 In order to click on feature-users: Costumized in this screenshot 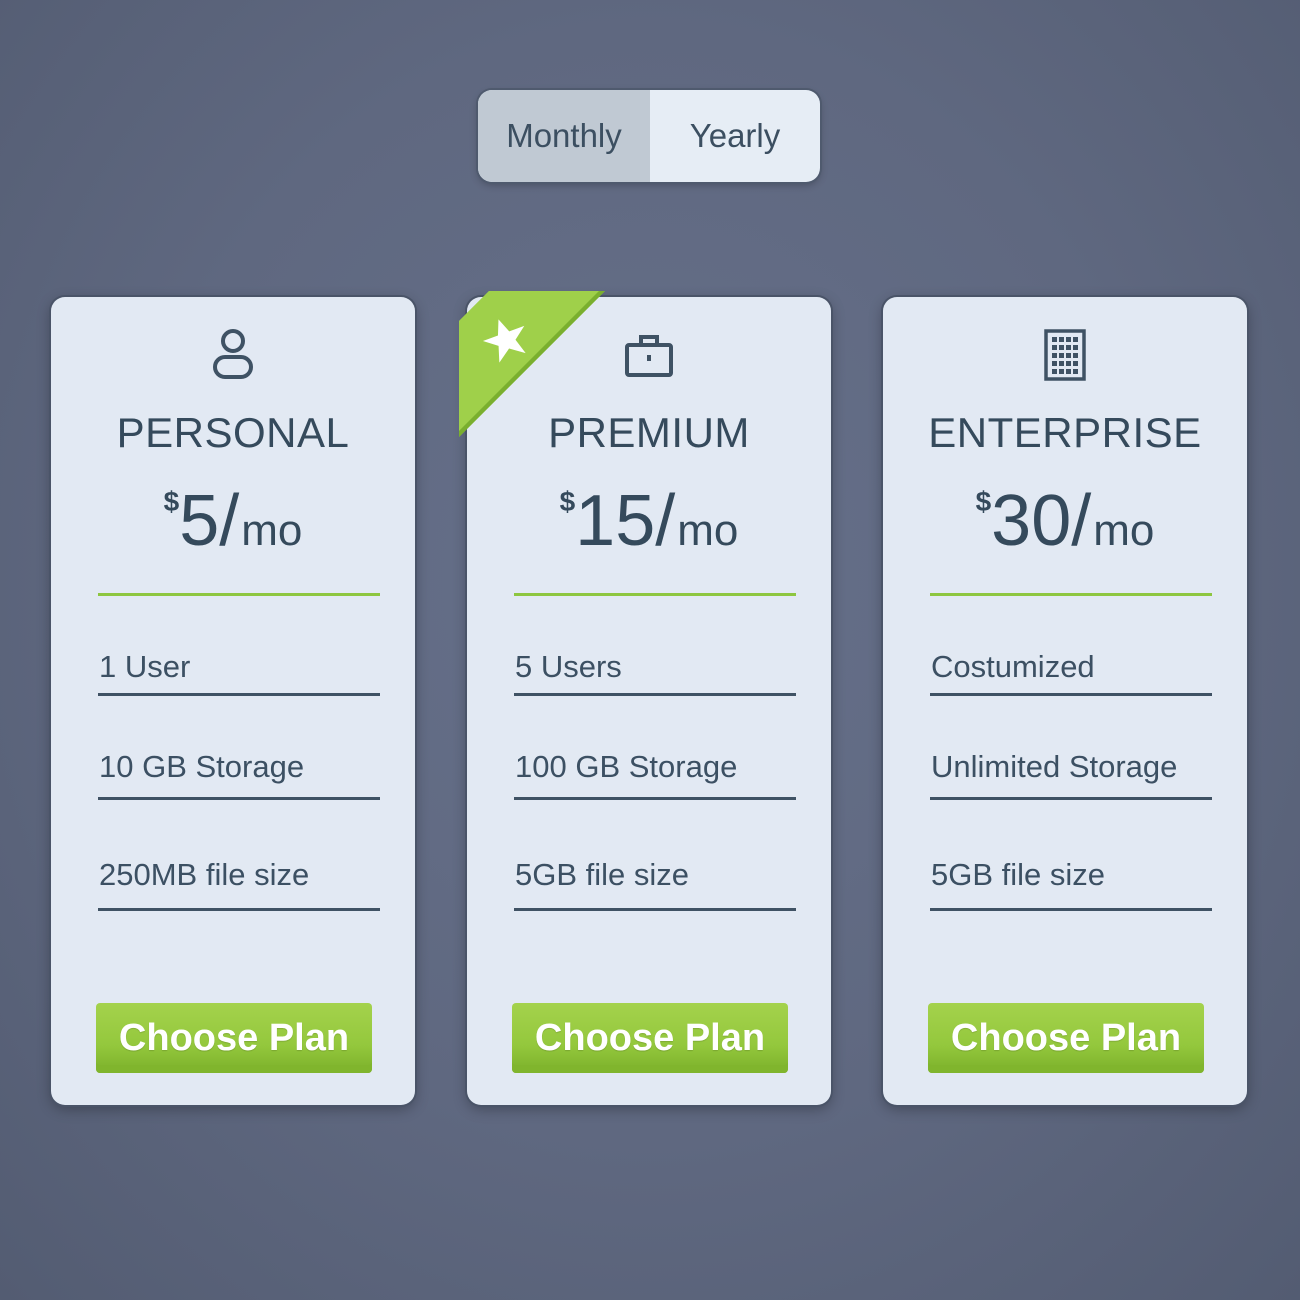, I will do `click(1013, 666)`.